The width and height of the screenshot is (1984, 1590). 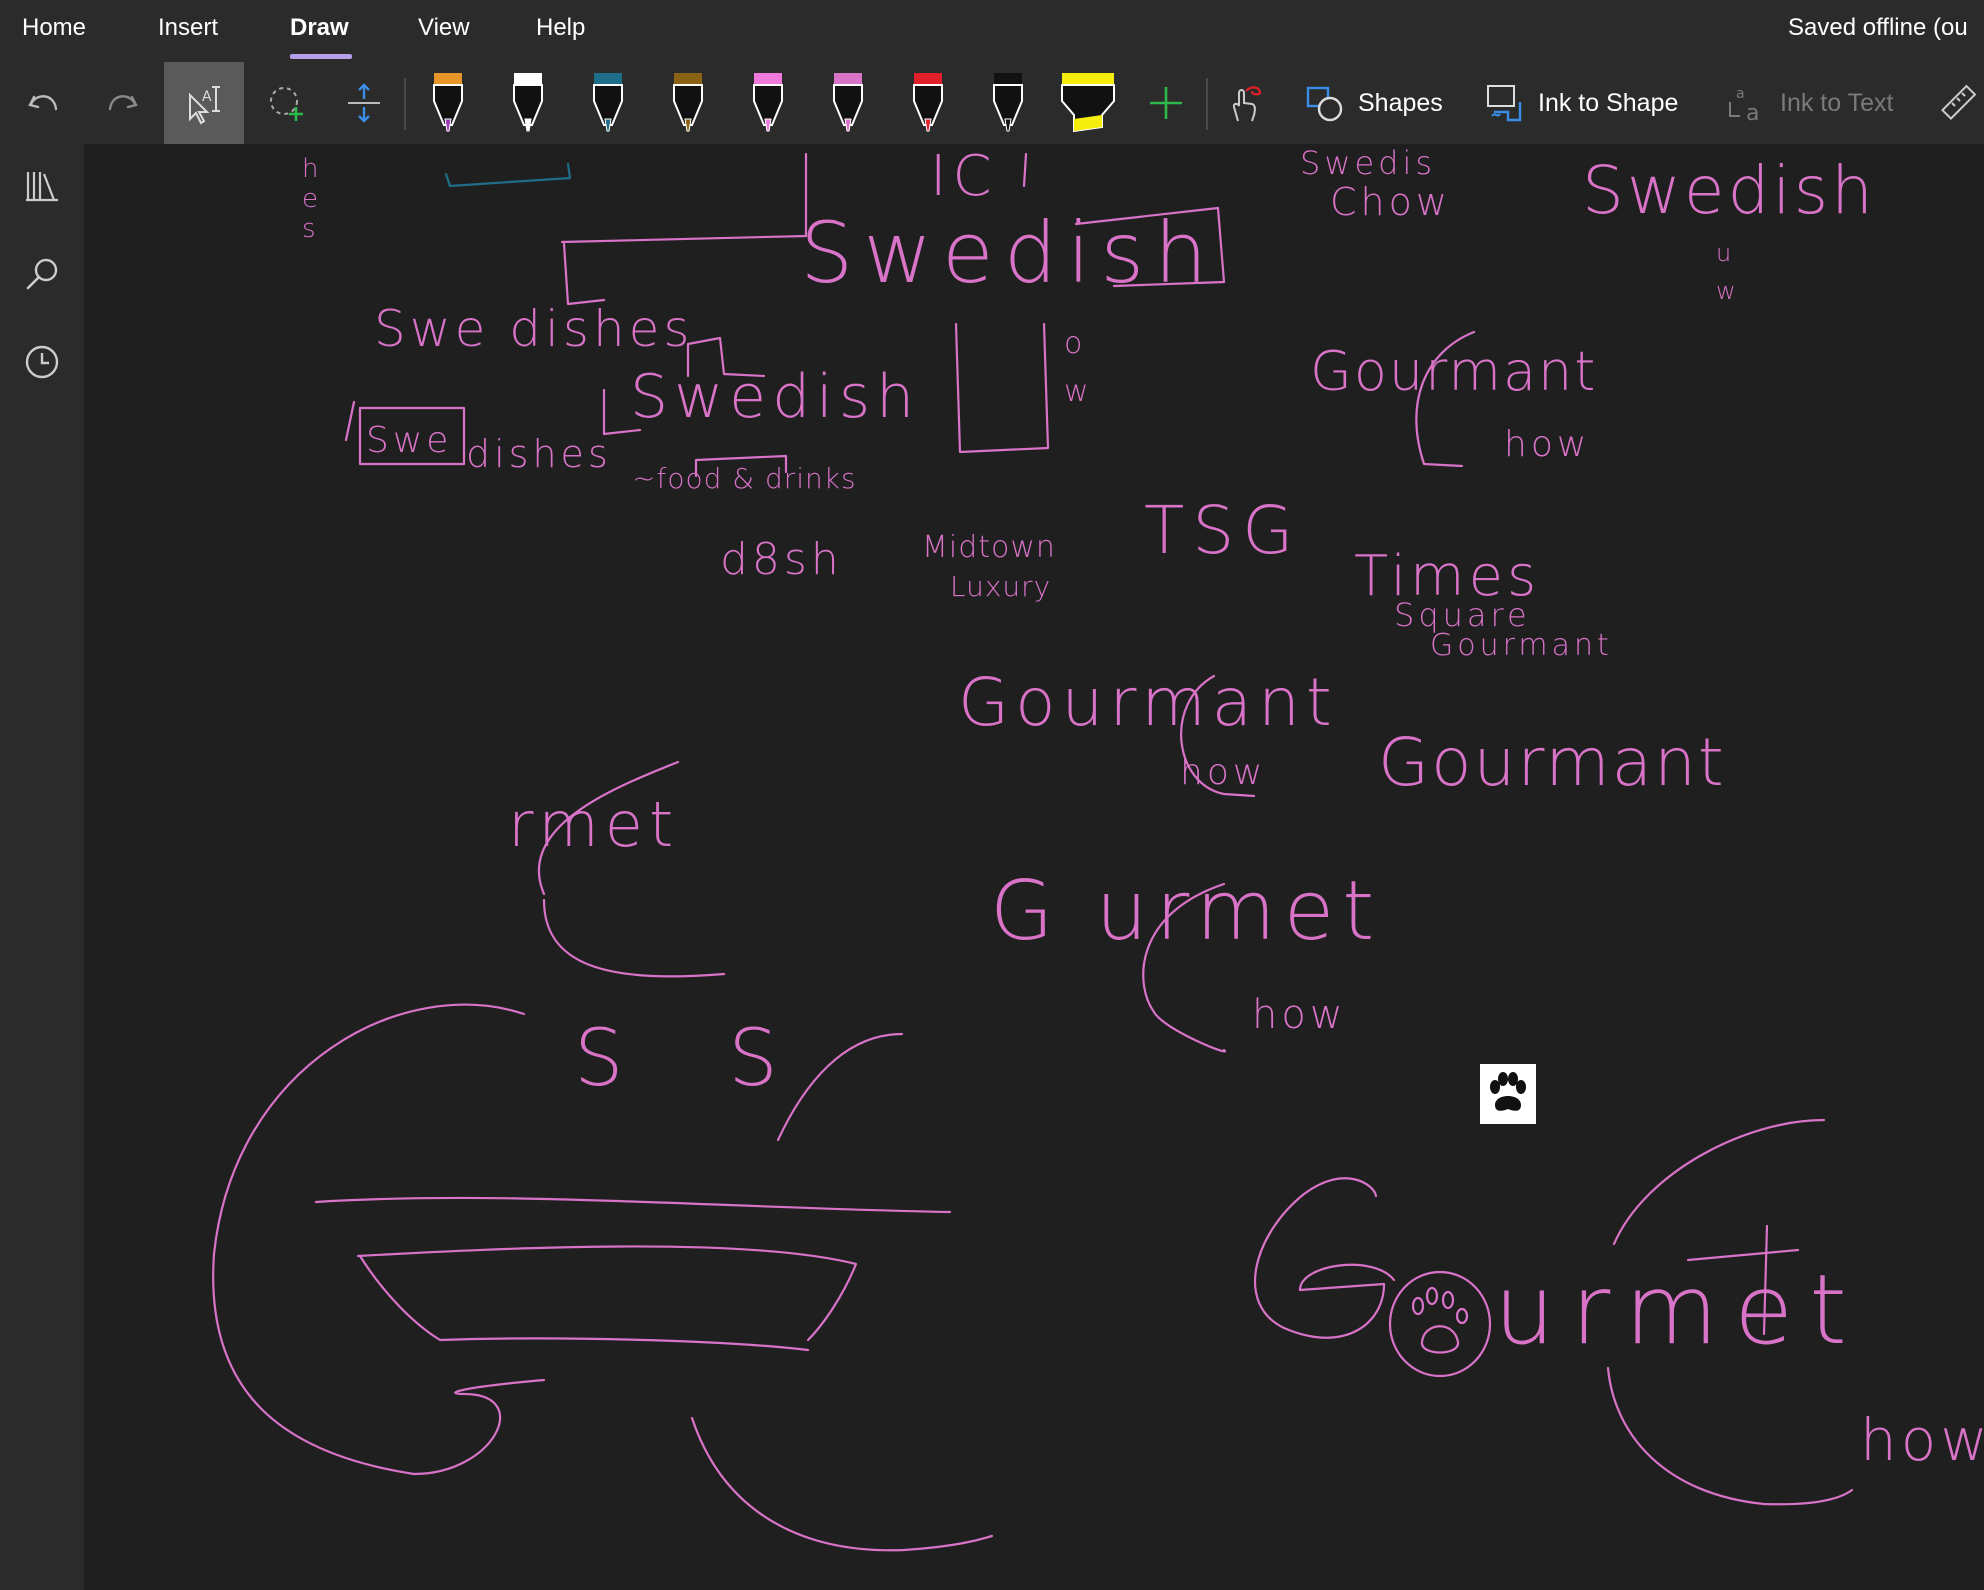 What do you see at coordinates (1148, 702) in the screenshot?
I see `ink-word-gourmant-2: Gourmant` at bounding box center [1148, 702].